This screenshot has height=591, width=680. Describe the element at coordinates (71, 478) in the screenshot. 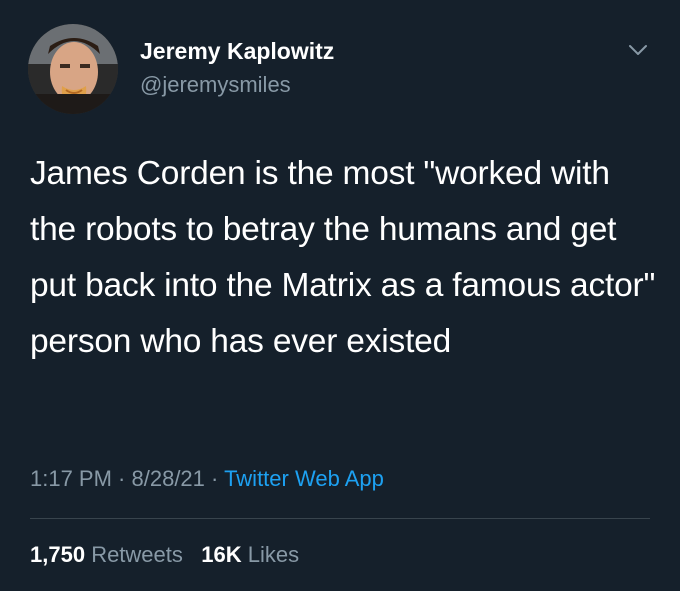

I see `tweet-time: 1:17 PM` at that location.